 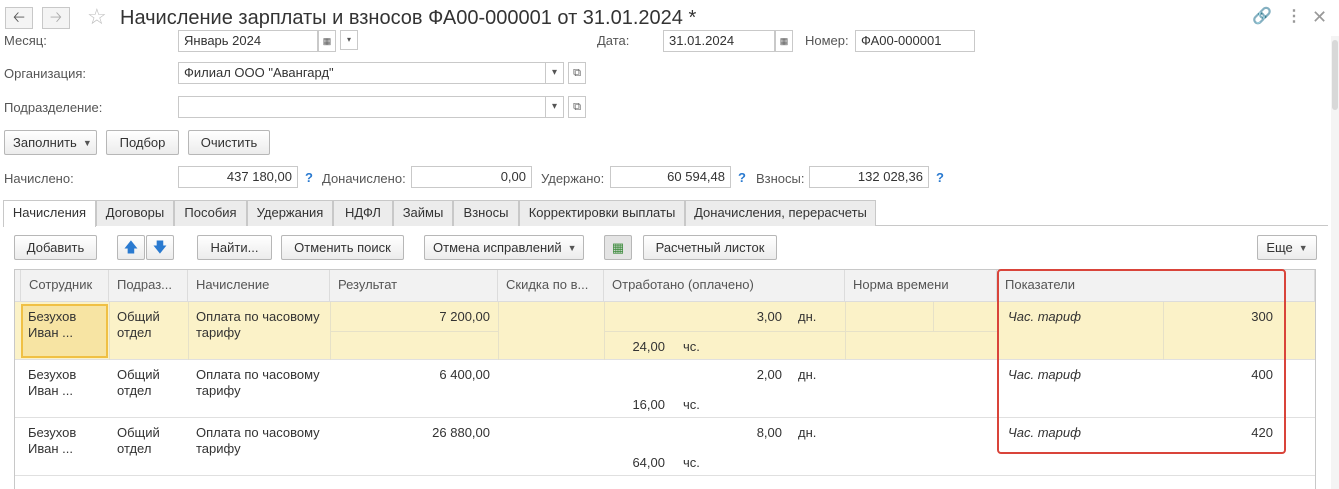 I want to click on calendar-icon: ▦, so click(x=327, y=41).